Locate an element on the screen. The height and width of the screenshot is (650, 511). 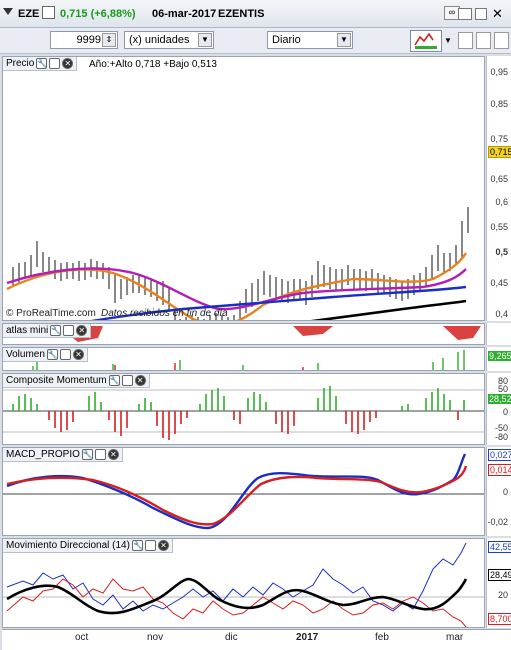
macd-panel: MACD_PROPIO 🔧 ✕ is located at coordinates (243, 491).